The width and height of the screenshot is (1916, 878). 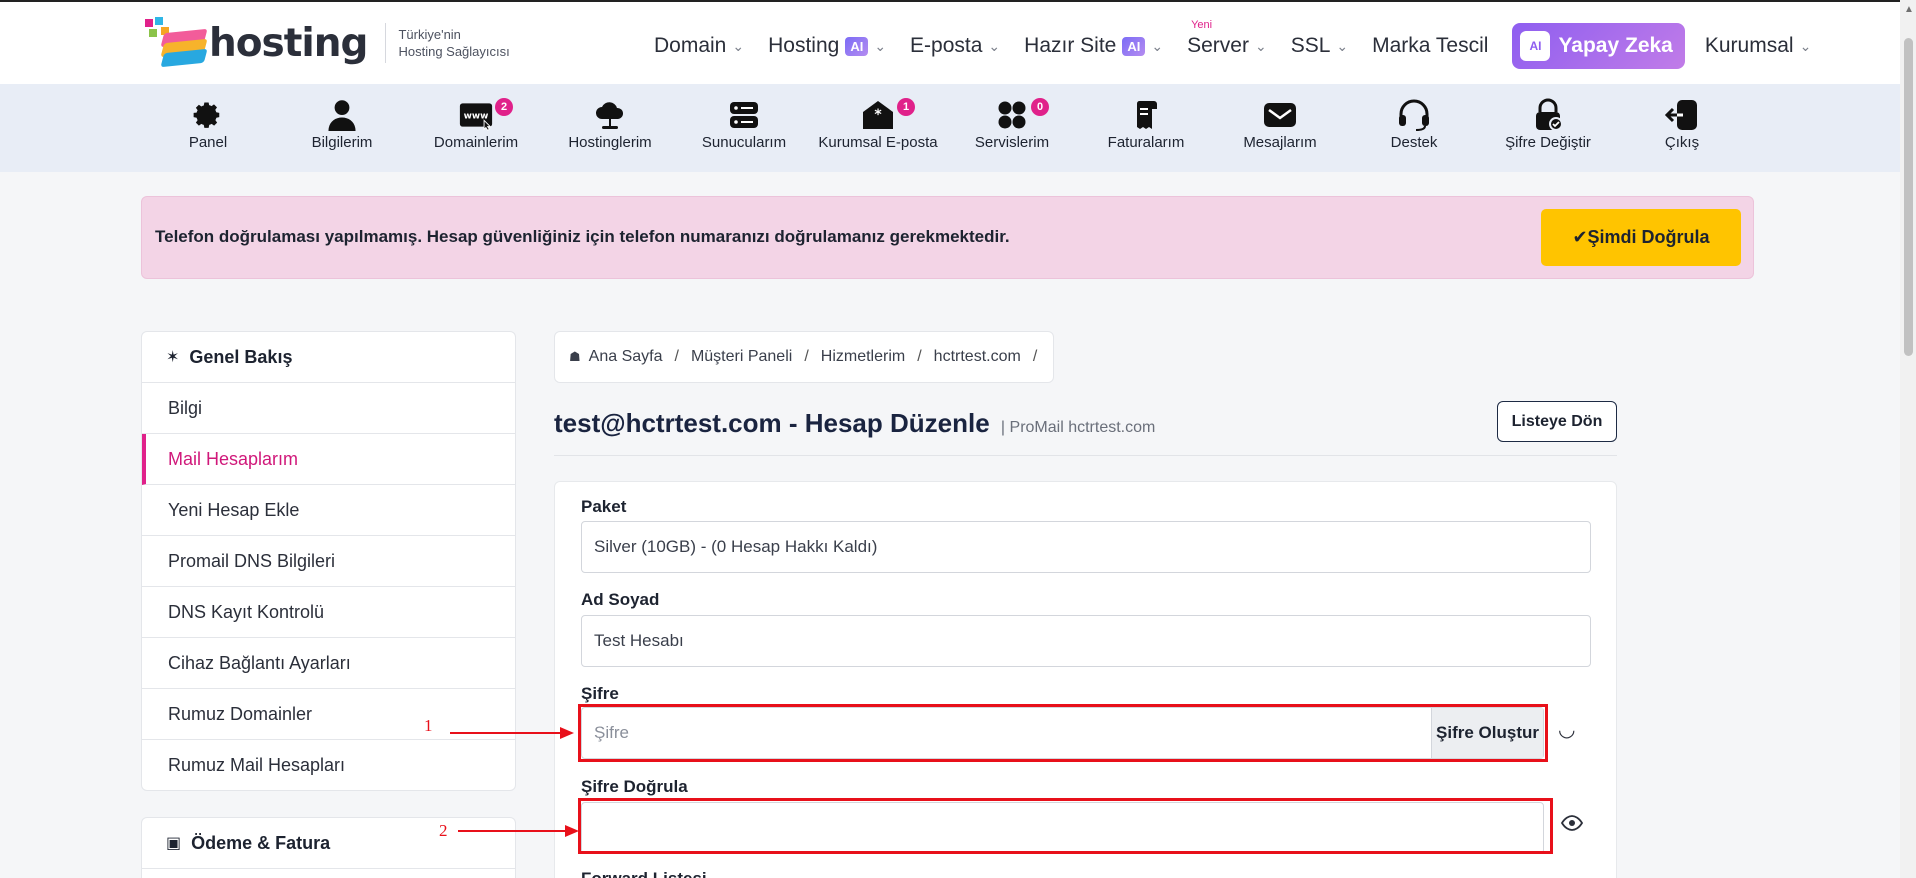 What do you see at coordinates (328, 510) in the screenshot?
I see `sidebar-item-yeni-hesap-ekle: Yeni Hesap Ekle` at bounding box center [328, 510].